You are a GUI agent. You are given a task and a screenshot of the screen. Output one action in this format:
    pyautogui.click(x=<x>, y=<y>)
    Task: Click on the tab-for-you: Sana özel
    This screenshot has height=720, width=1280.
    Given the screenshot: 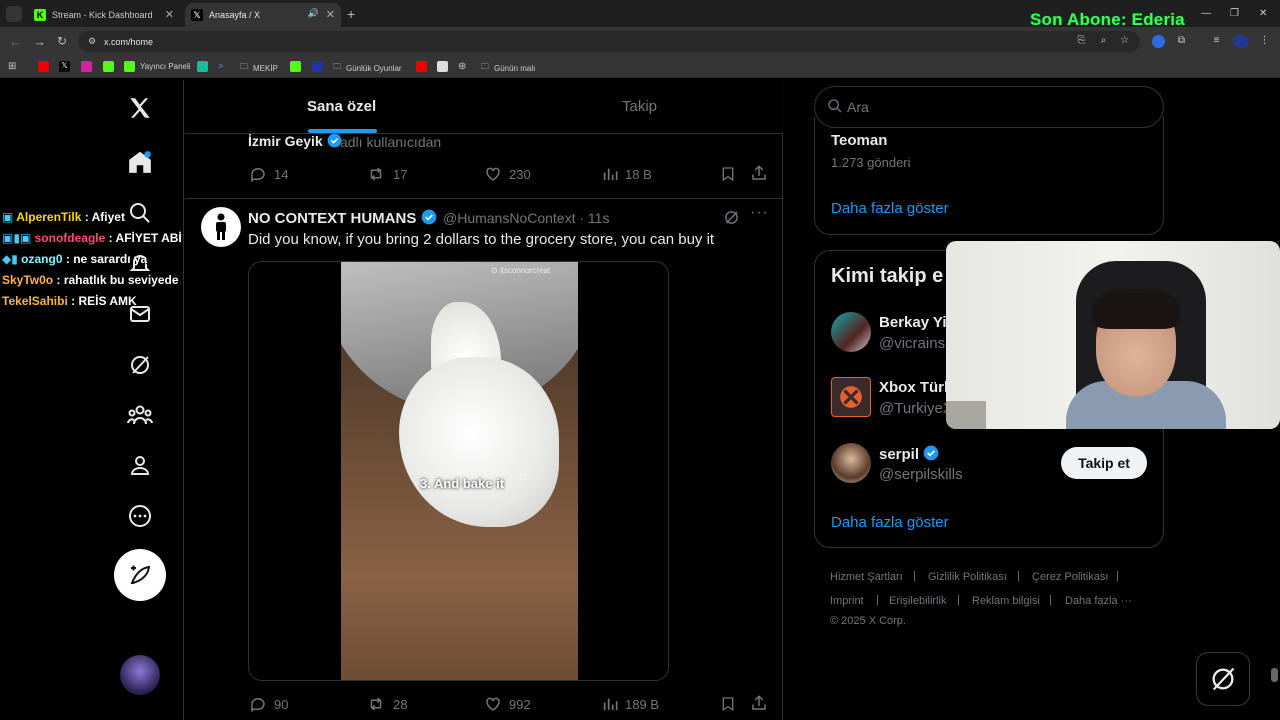 What is the action you would take?
    pyautogui.click(x=341, y=106)
    